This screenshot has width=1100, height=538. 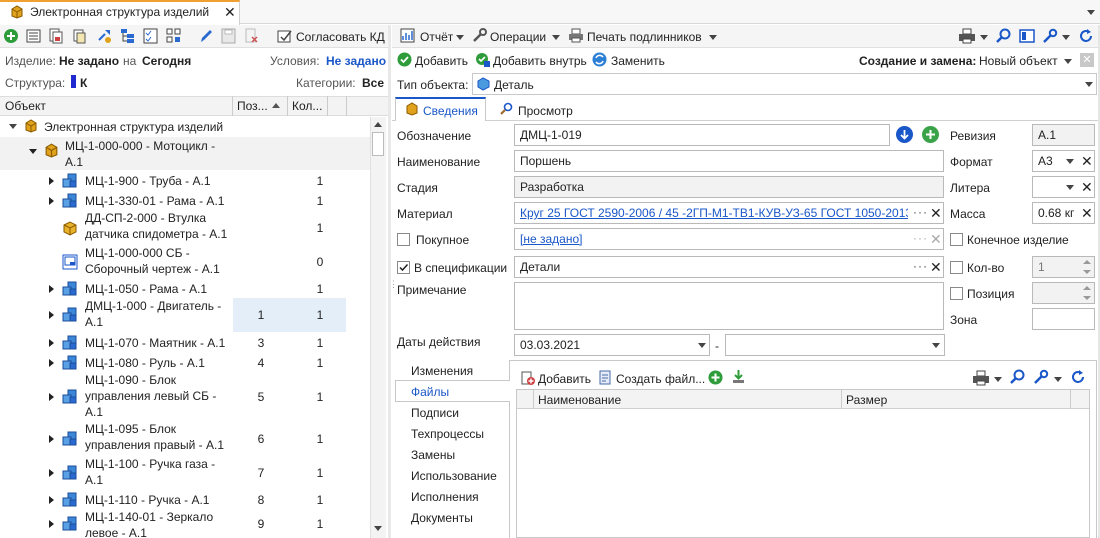 I want to click on delete-icon, so click(x=251, y=36).